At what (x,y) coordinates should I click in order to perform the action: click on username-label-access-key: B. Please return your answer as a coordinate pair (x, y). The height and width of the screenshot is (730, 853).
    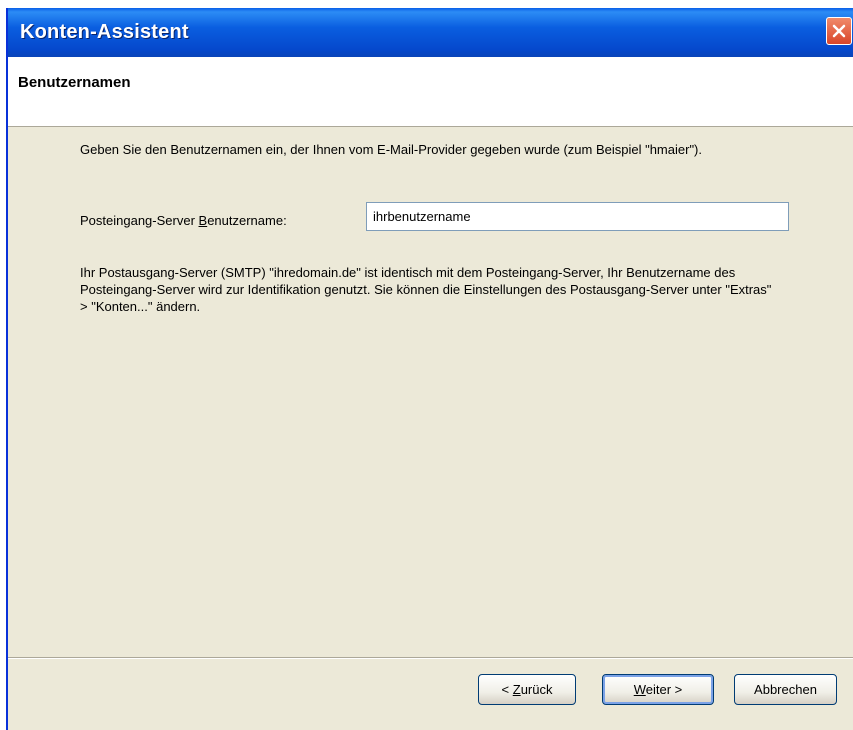
    Looking at the image, I should click on (203, 220).